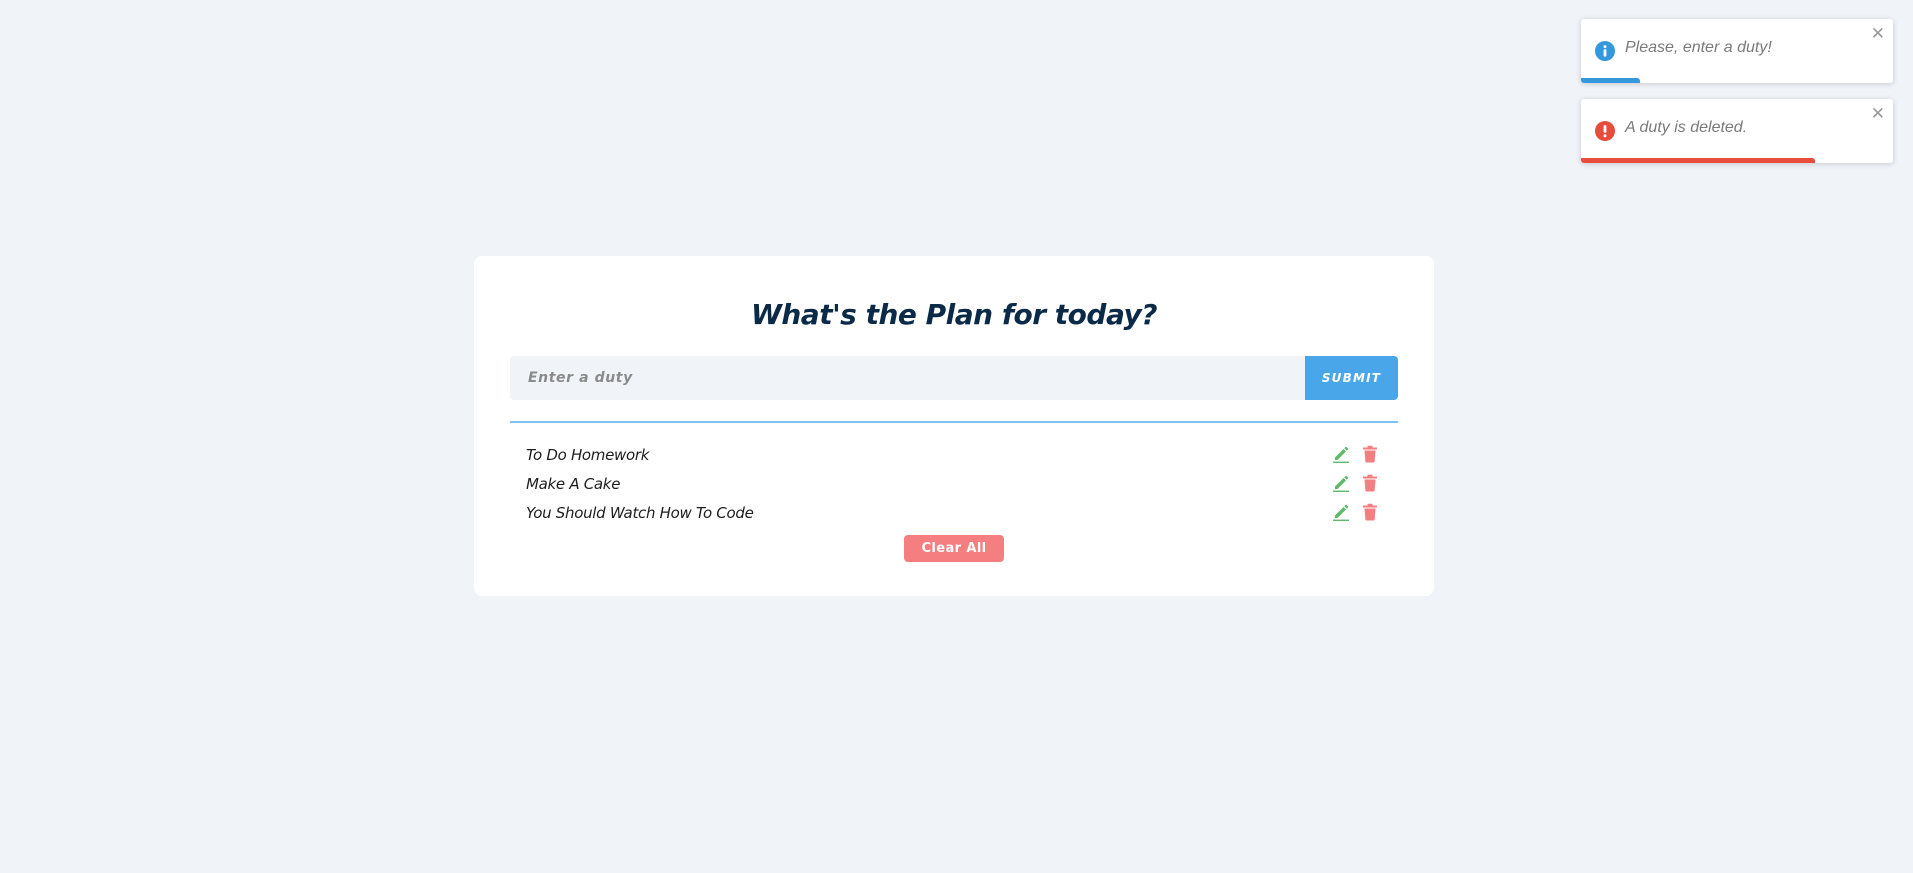 The image size is (1913, 873). What do you see at coordinates (1605, 51) in the screenshot?
I see `info-icon` at bounding box center [1605, 51].